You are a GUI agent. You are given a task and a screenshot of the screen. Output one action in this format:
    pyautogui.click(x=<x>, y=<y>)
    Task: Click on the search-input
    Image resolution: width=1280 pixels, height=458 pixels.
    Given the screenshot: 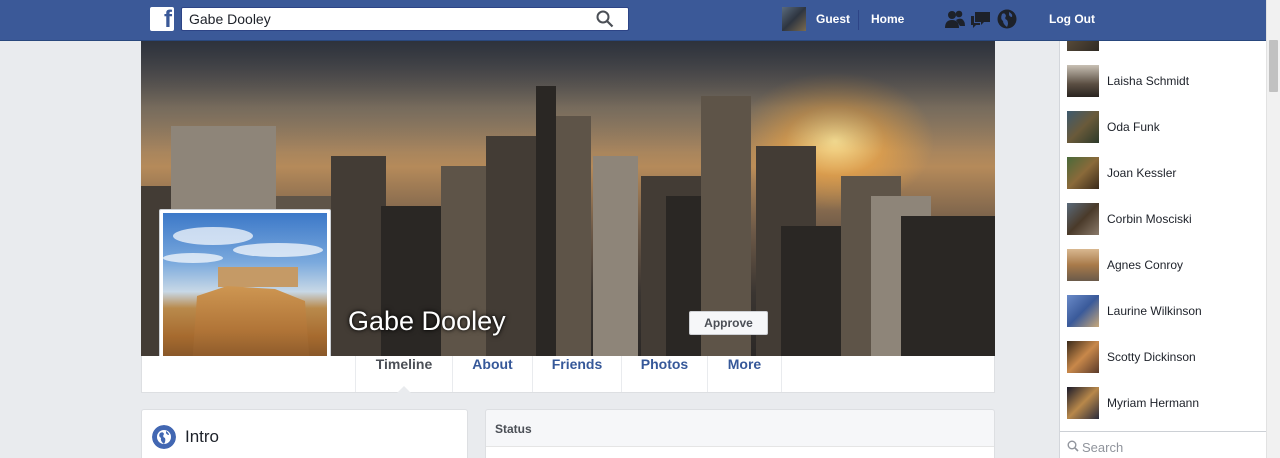 What is the action you would take?
    pyautogui.click(x=382, y=19)
    